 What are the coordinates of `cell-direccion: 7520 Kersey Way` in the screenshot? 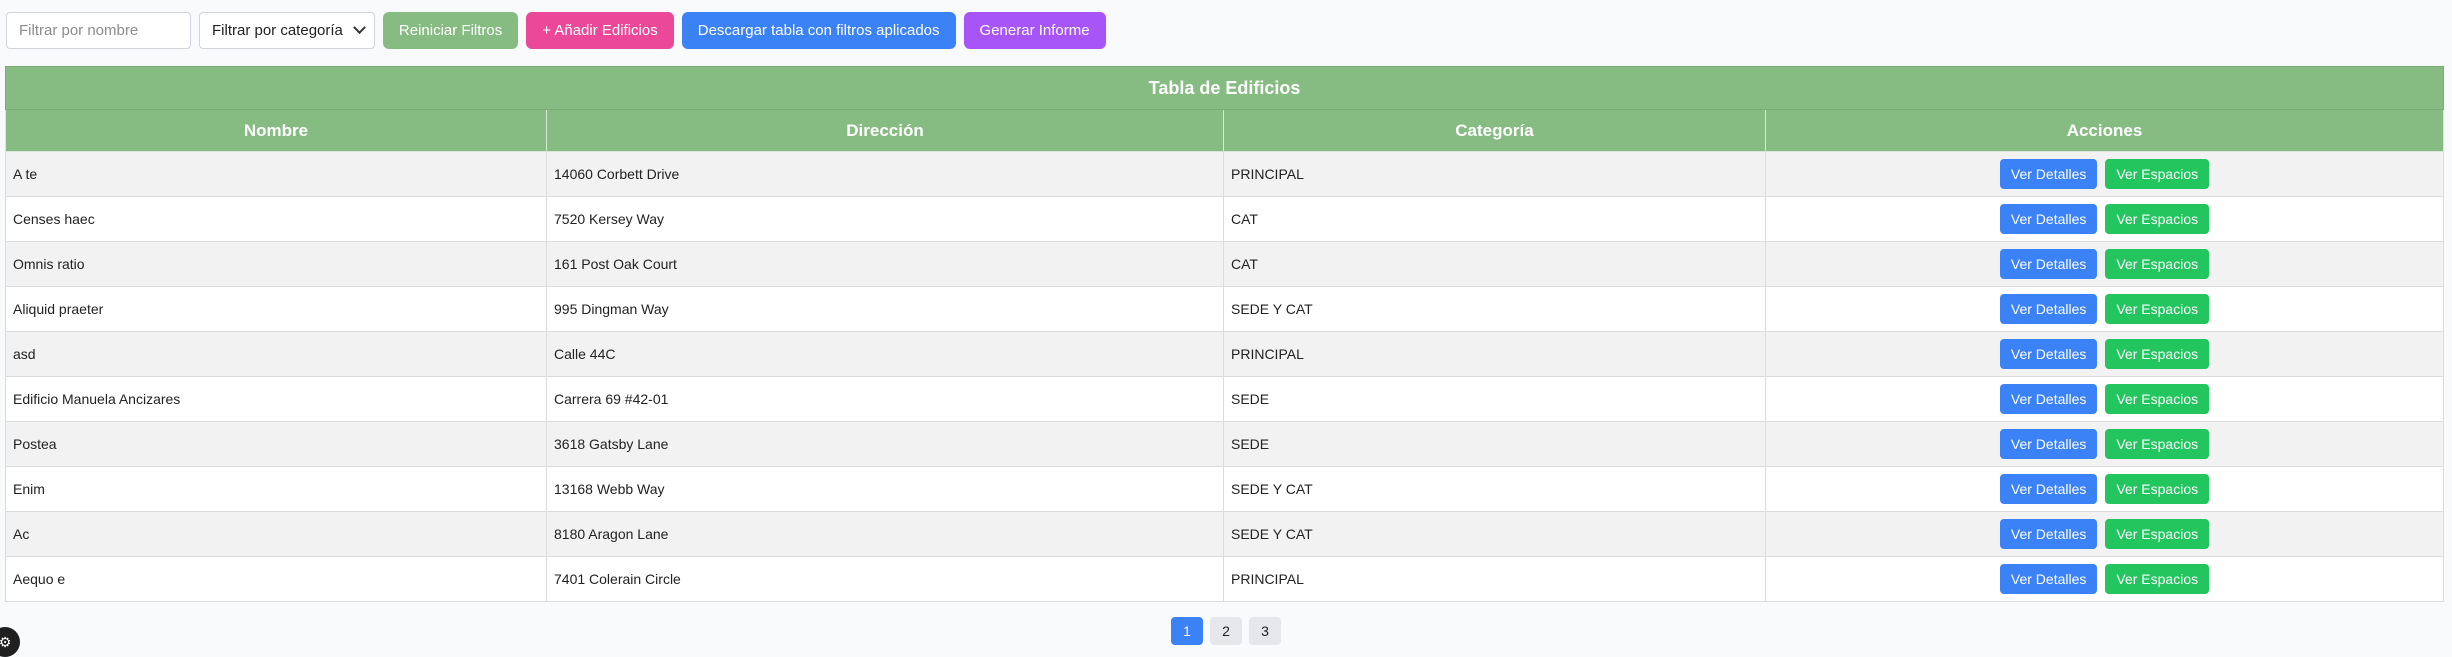 It's located at (885, 219).